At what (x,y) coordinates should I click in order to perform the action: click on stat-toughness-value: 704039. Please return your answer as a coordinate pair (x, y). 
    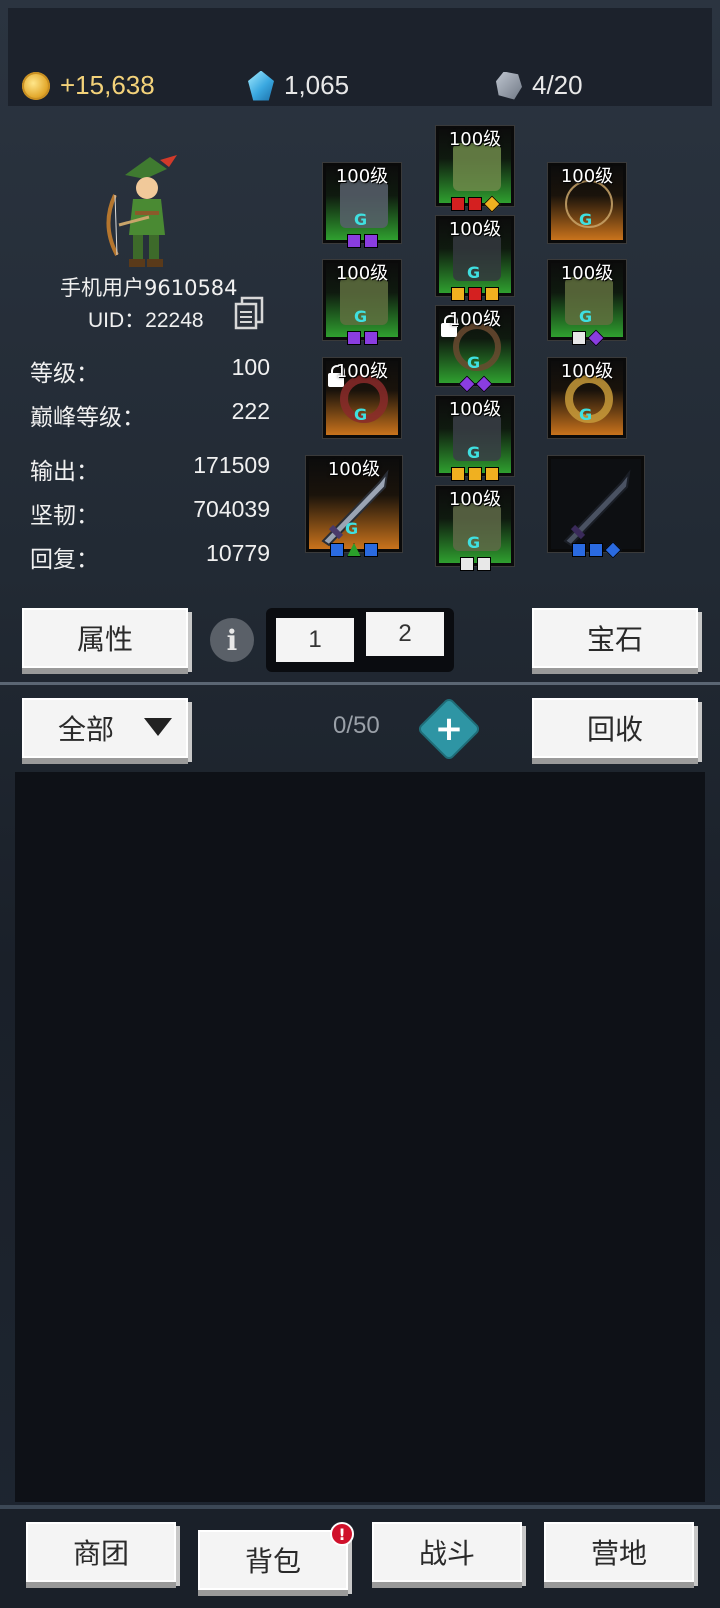
    Looking at the image, I should click on (231, 509).